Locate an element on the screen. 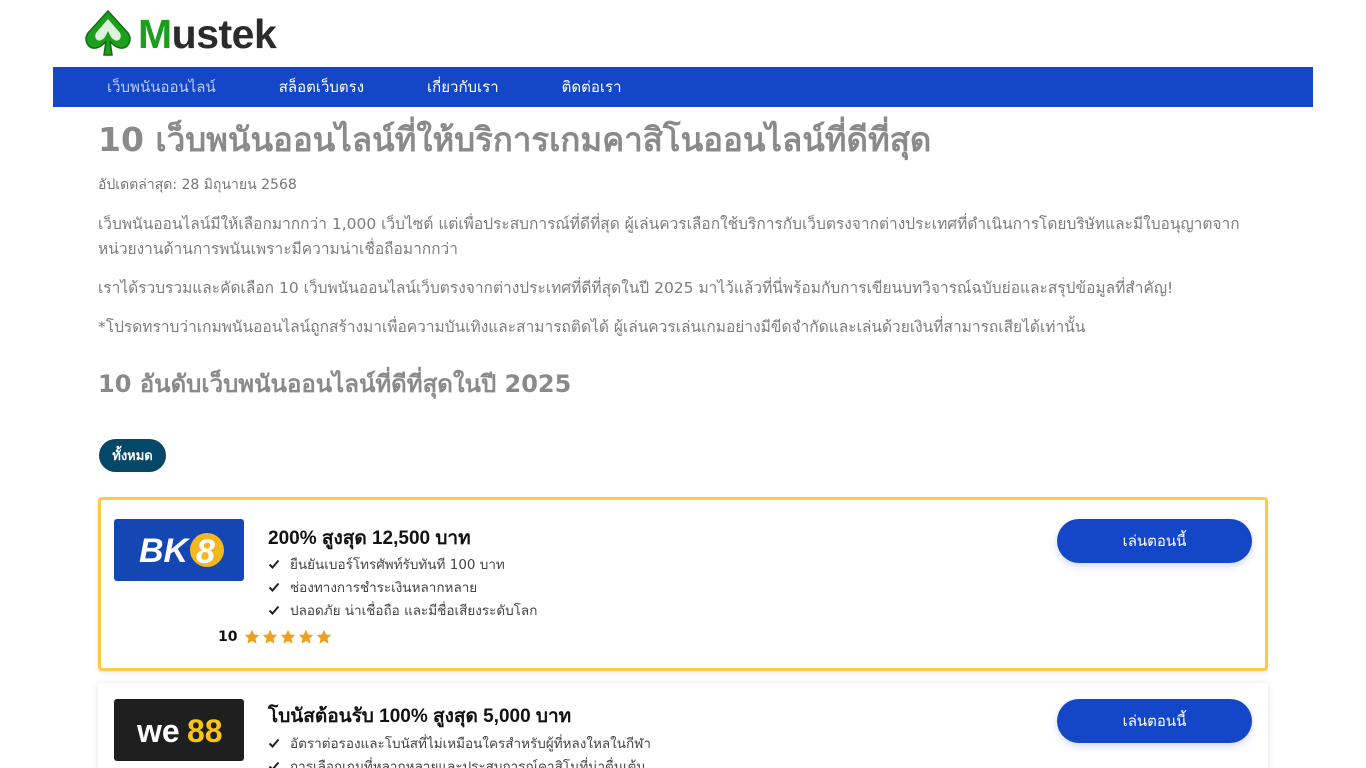  we88-logo-icon: we 88 is located at coordinates (179, 731).